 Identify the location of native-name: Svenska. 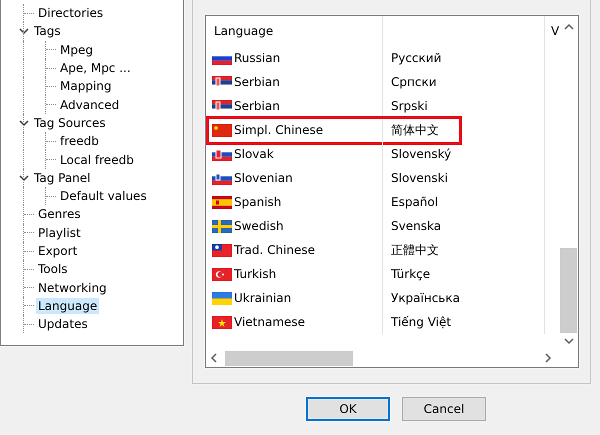
(416, 226).